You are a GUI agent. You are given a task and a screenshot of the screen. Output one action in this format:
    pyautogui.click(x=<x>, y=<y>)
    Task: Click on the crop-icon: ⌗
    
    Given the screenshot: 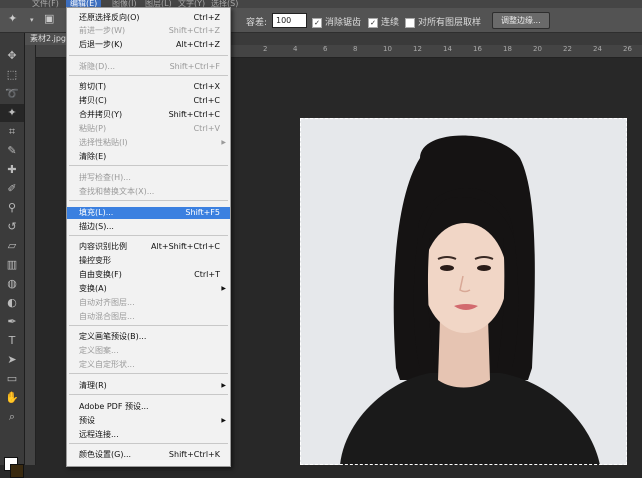 What is the action you would take?
    pyautogui.click(x=12, y=132)
    